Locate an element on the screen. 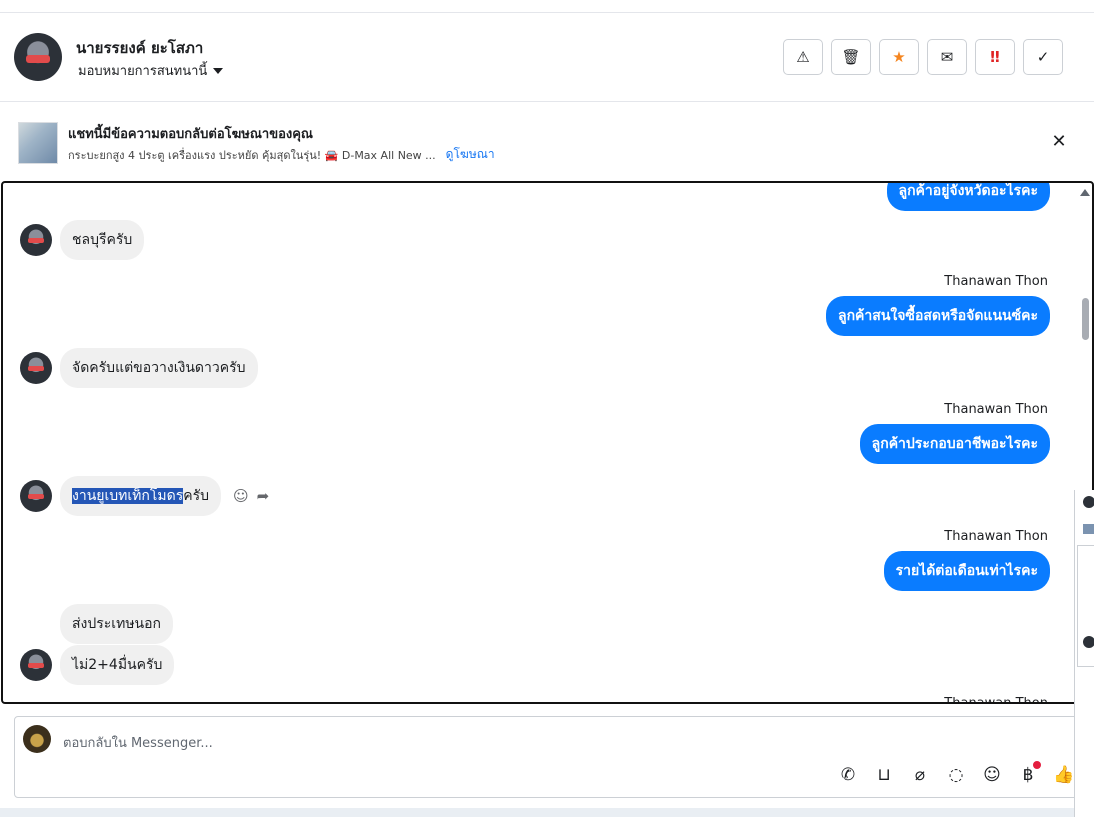 The height and width of the screenshot is (817, 1094). scroll-thumb is located at coordinates (1085, 319).